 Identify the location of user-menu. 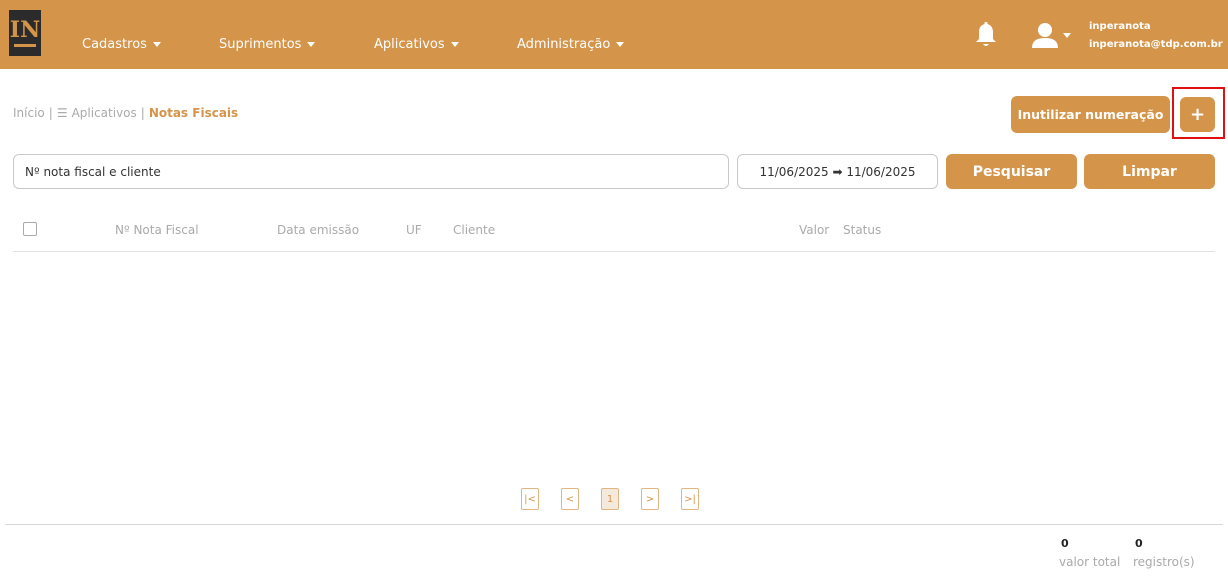
(1051, 36).